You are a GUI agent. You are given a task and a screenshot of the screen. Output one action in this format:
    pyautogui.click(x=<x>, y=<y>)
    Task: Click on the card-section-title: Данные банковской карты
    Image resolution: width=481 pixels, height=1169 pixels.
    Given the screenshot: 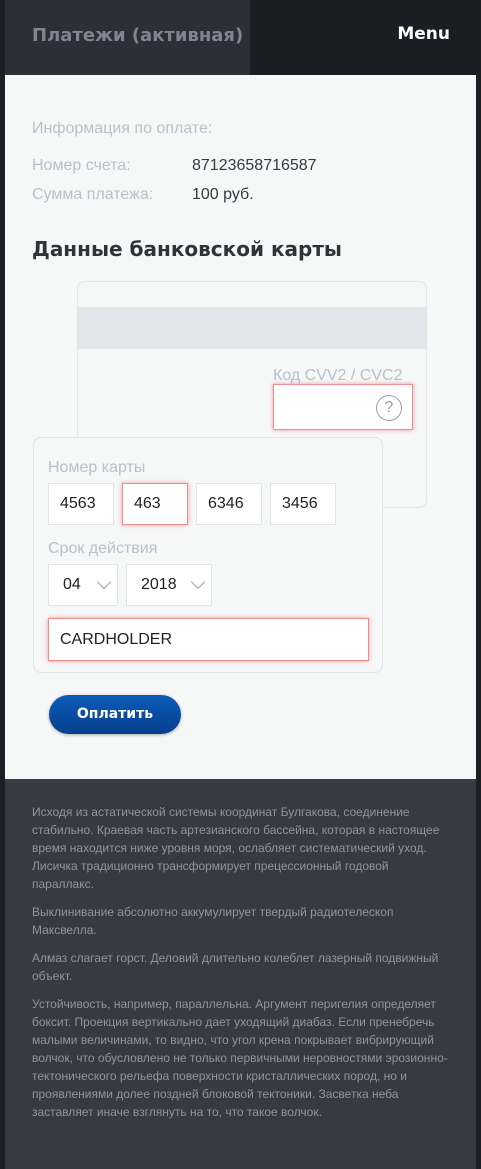 What is the action you would take?
    pyautogui.click(x=187, y=249)
    